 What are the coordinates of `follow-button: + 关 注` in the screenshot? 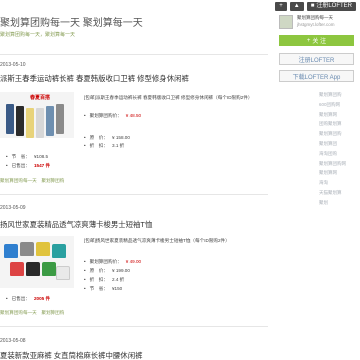 It's located at (316, 40).